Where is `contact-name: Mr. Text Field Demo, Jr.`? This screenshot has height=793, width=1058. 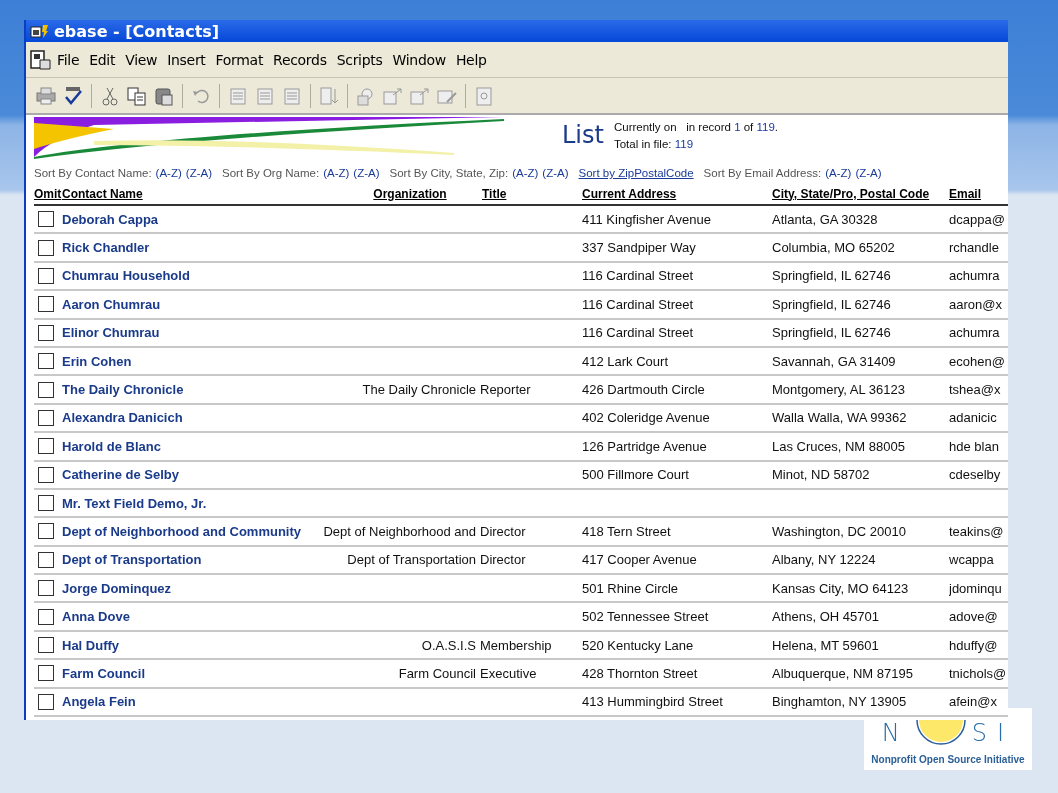
contact-name: Mr. Text Field Demo, Jr. is located at coordinates (134, 503).